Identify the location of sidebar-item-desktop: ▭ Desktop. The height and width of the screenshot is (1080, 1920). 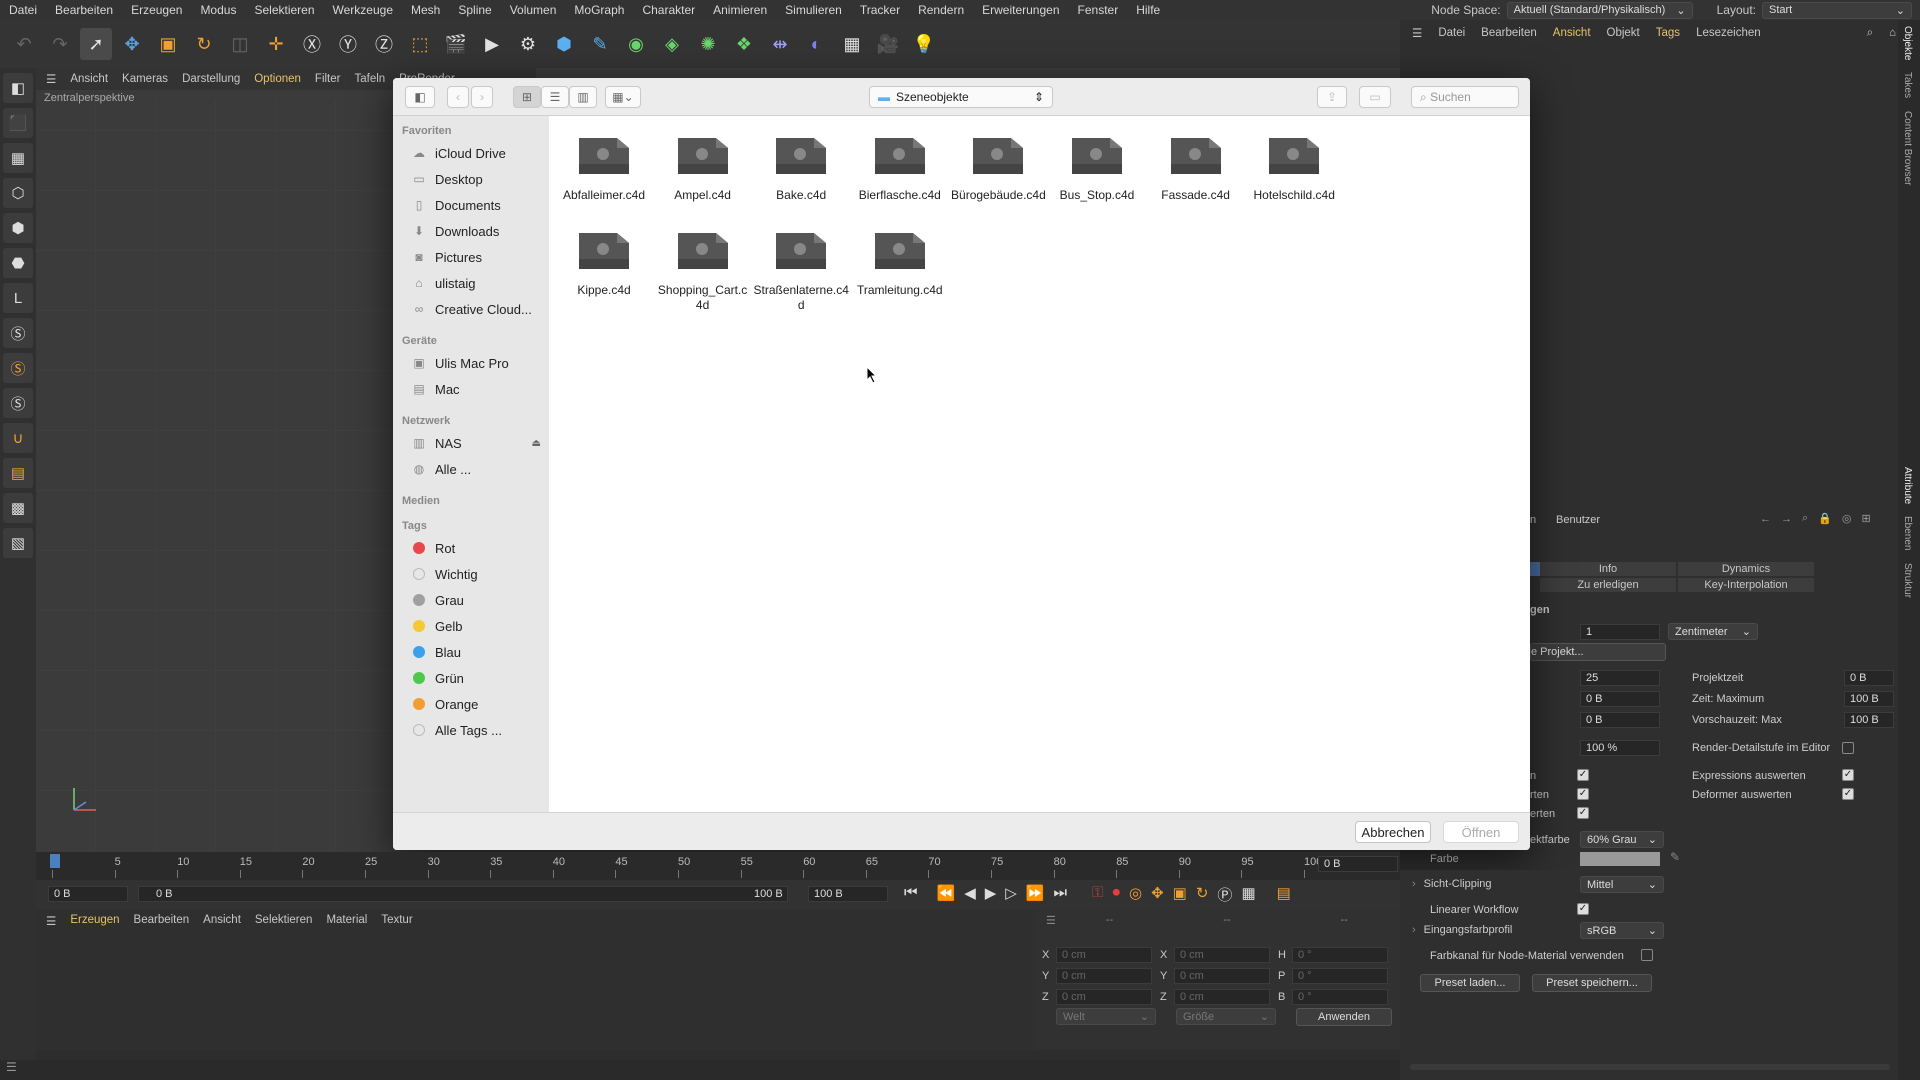
(471, 179).